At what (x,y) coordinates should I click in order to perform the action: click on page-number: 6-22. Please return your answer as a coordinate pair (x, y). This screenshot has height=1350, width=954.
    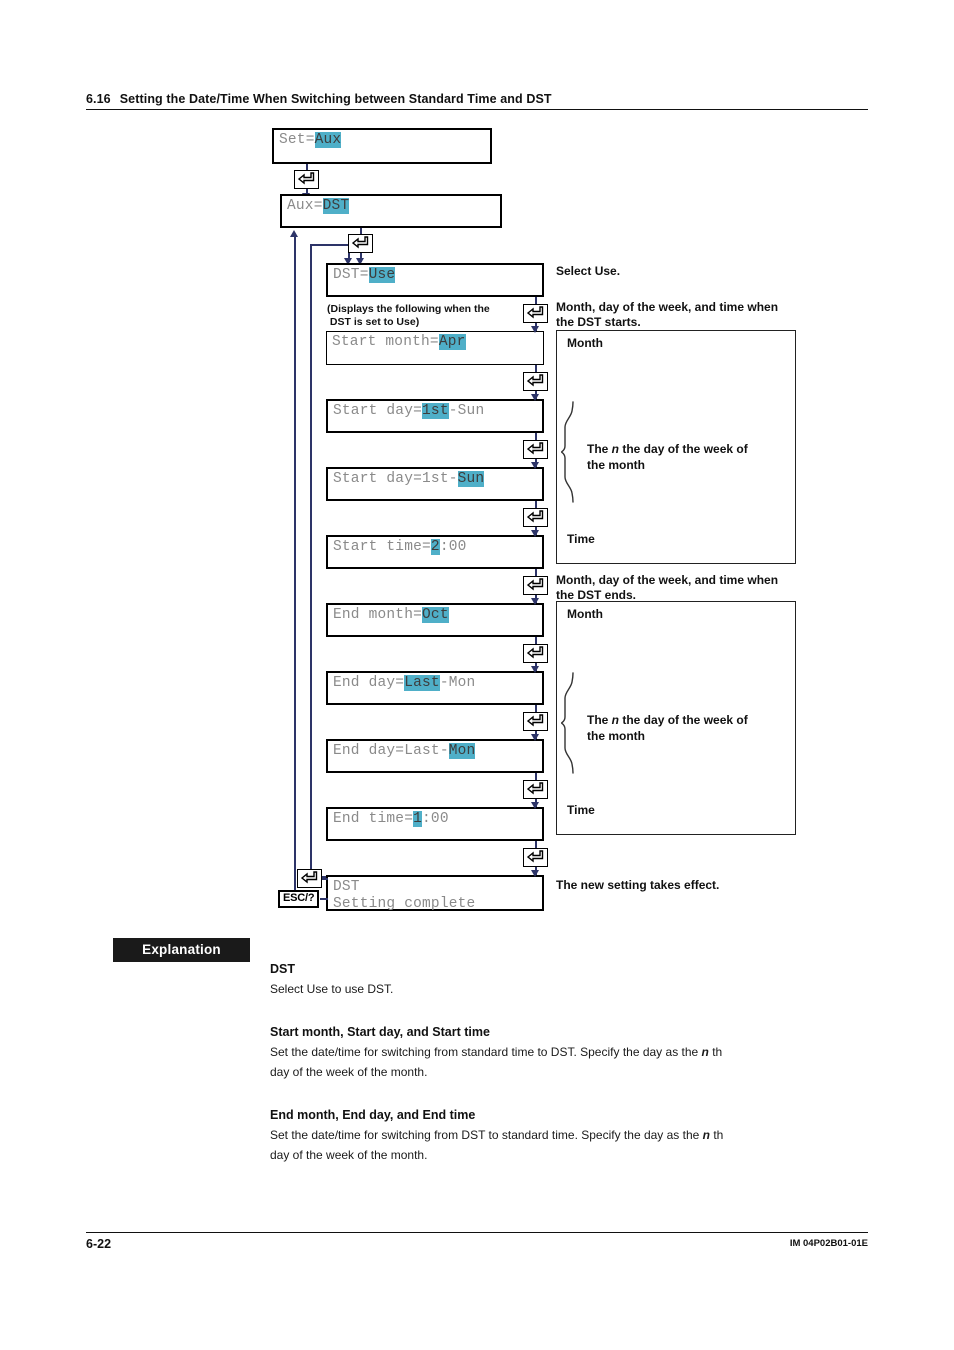
    Looking at the image, I should click on (99, 1244).